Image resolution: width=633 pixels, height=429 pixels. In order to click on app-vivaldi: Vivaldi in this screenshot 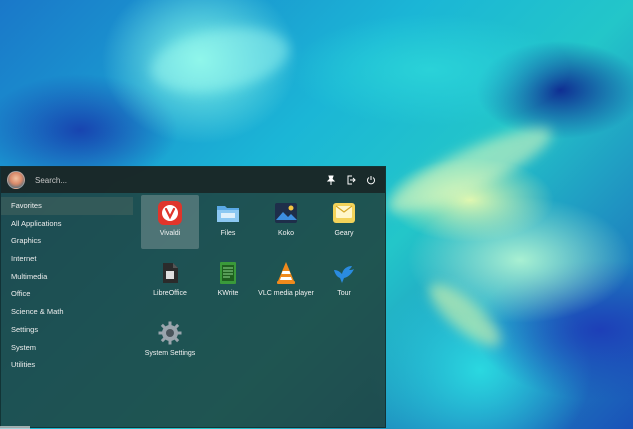, I will do `click(170, 222)`.